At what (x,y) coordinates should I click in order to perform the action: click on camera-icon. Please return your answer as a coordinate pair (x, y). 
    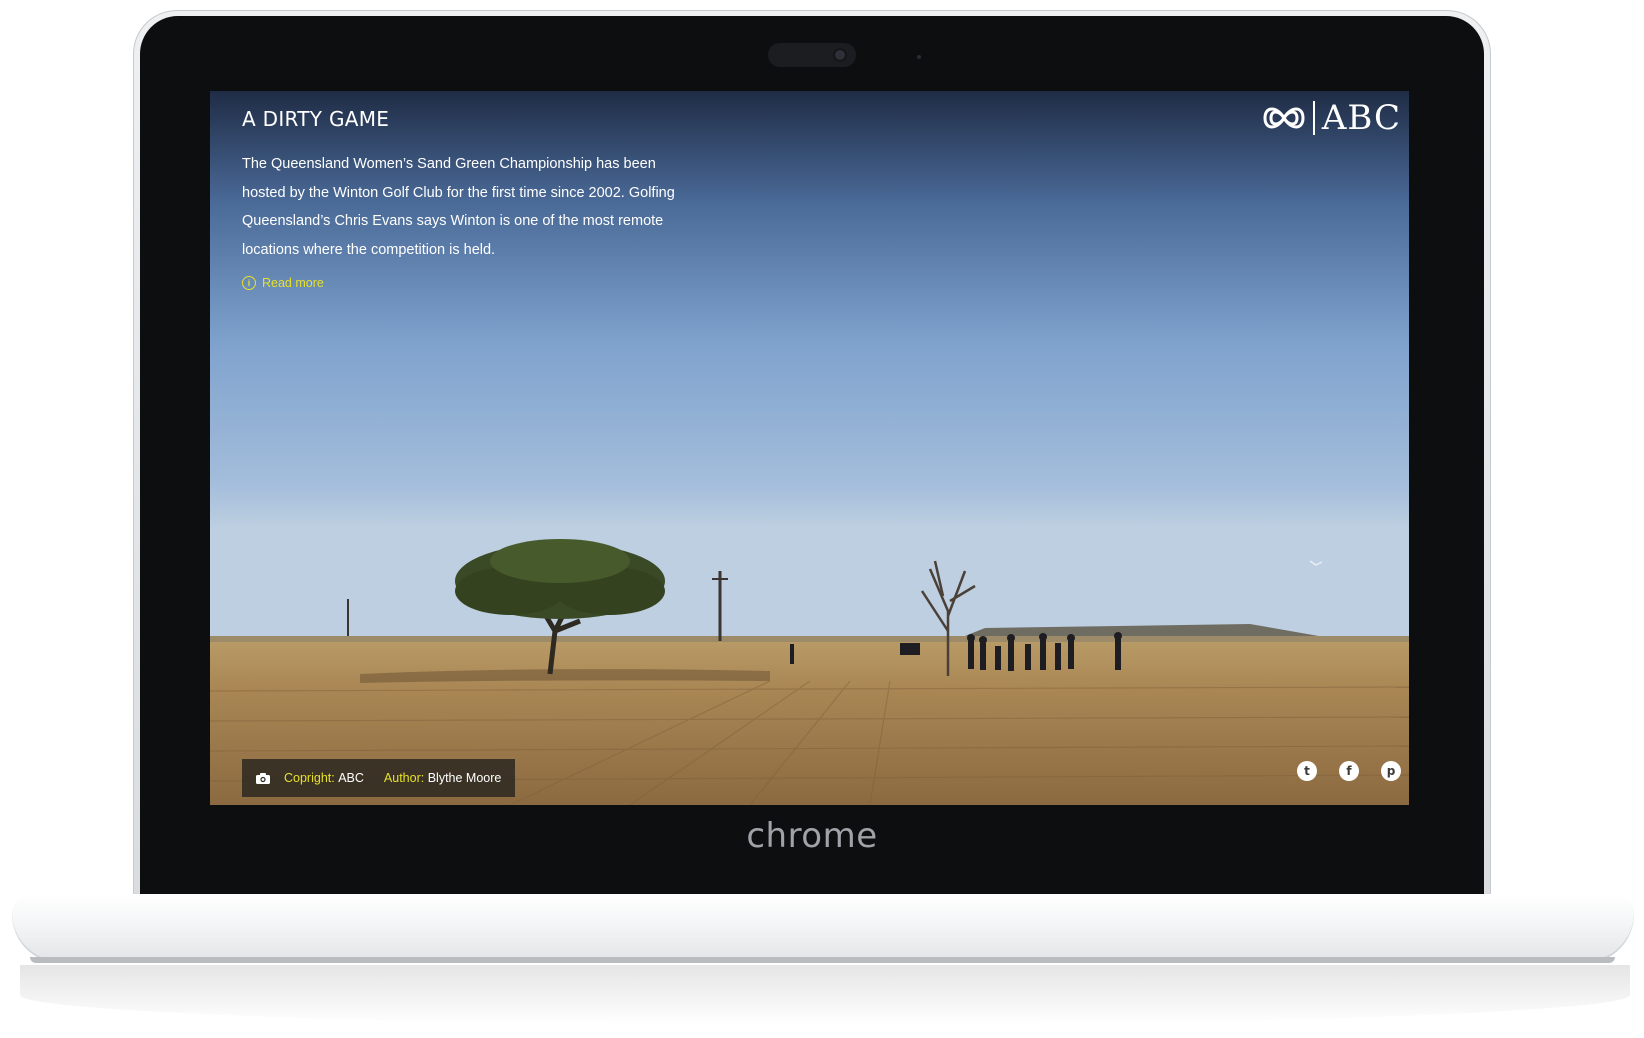
    Looking at the image, I should click on (263, 778).